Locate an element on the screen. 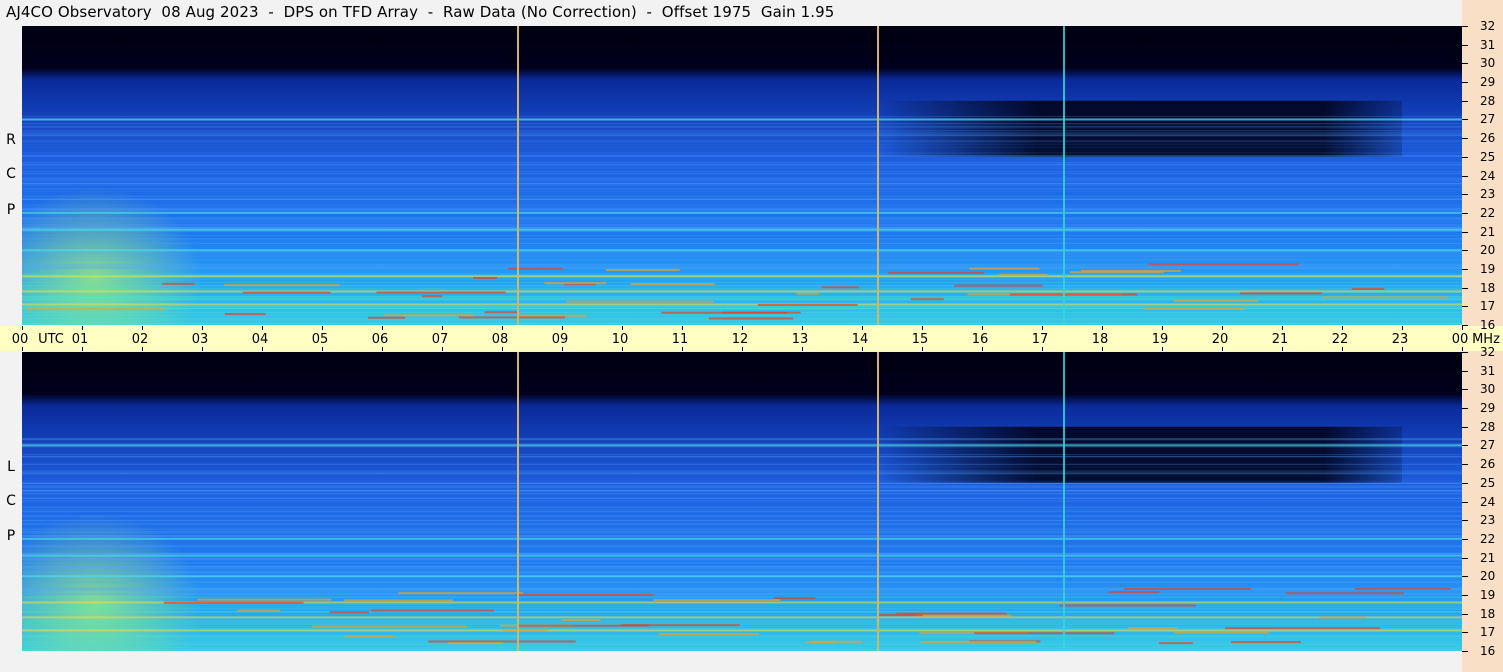 This screenshot has height=672, width=1503. time-tick-label: 22 is located at coordinates (1340, 339).